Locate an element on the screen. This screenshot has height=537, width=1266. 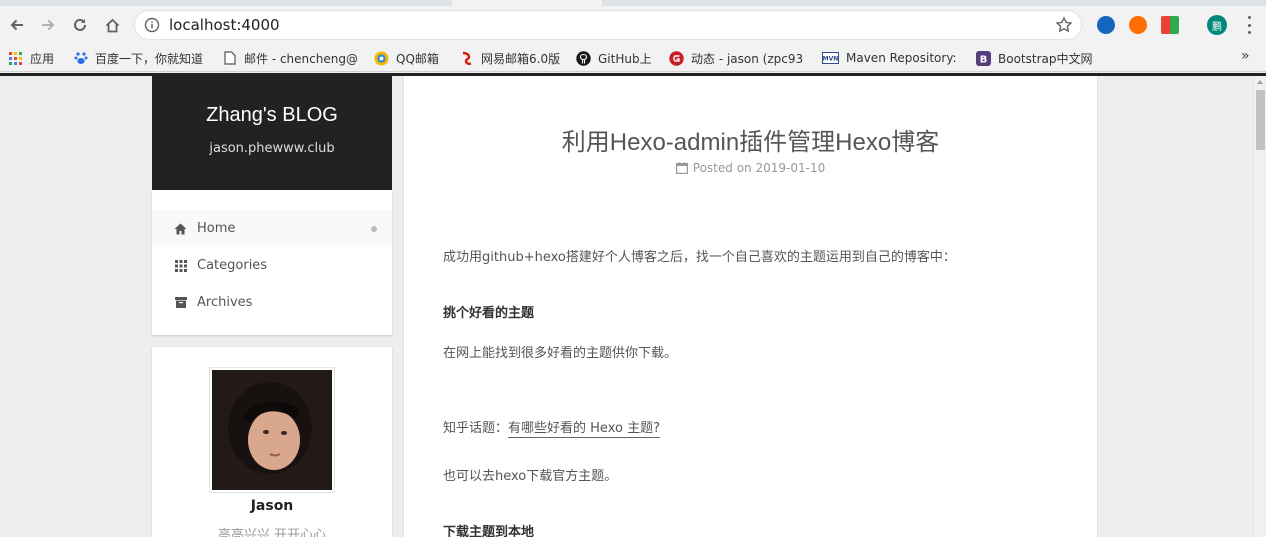
profile-avatar: 鹏 is located at coordinates (1217, 25).